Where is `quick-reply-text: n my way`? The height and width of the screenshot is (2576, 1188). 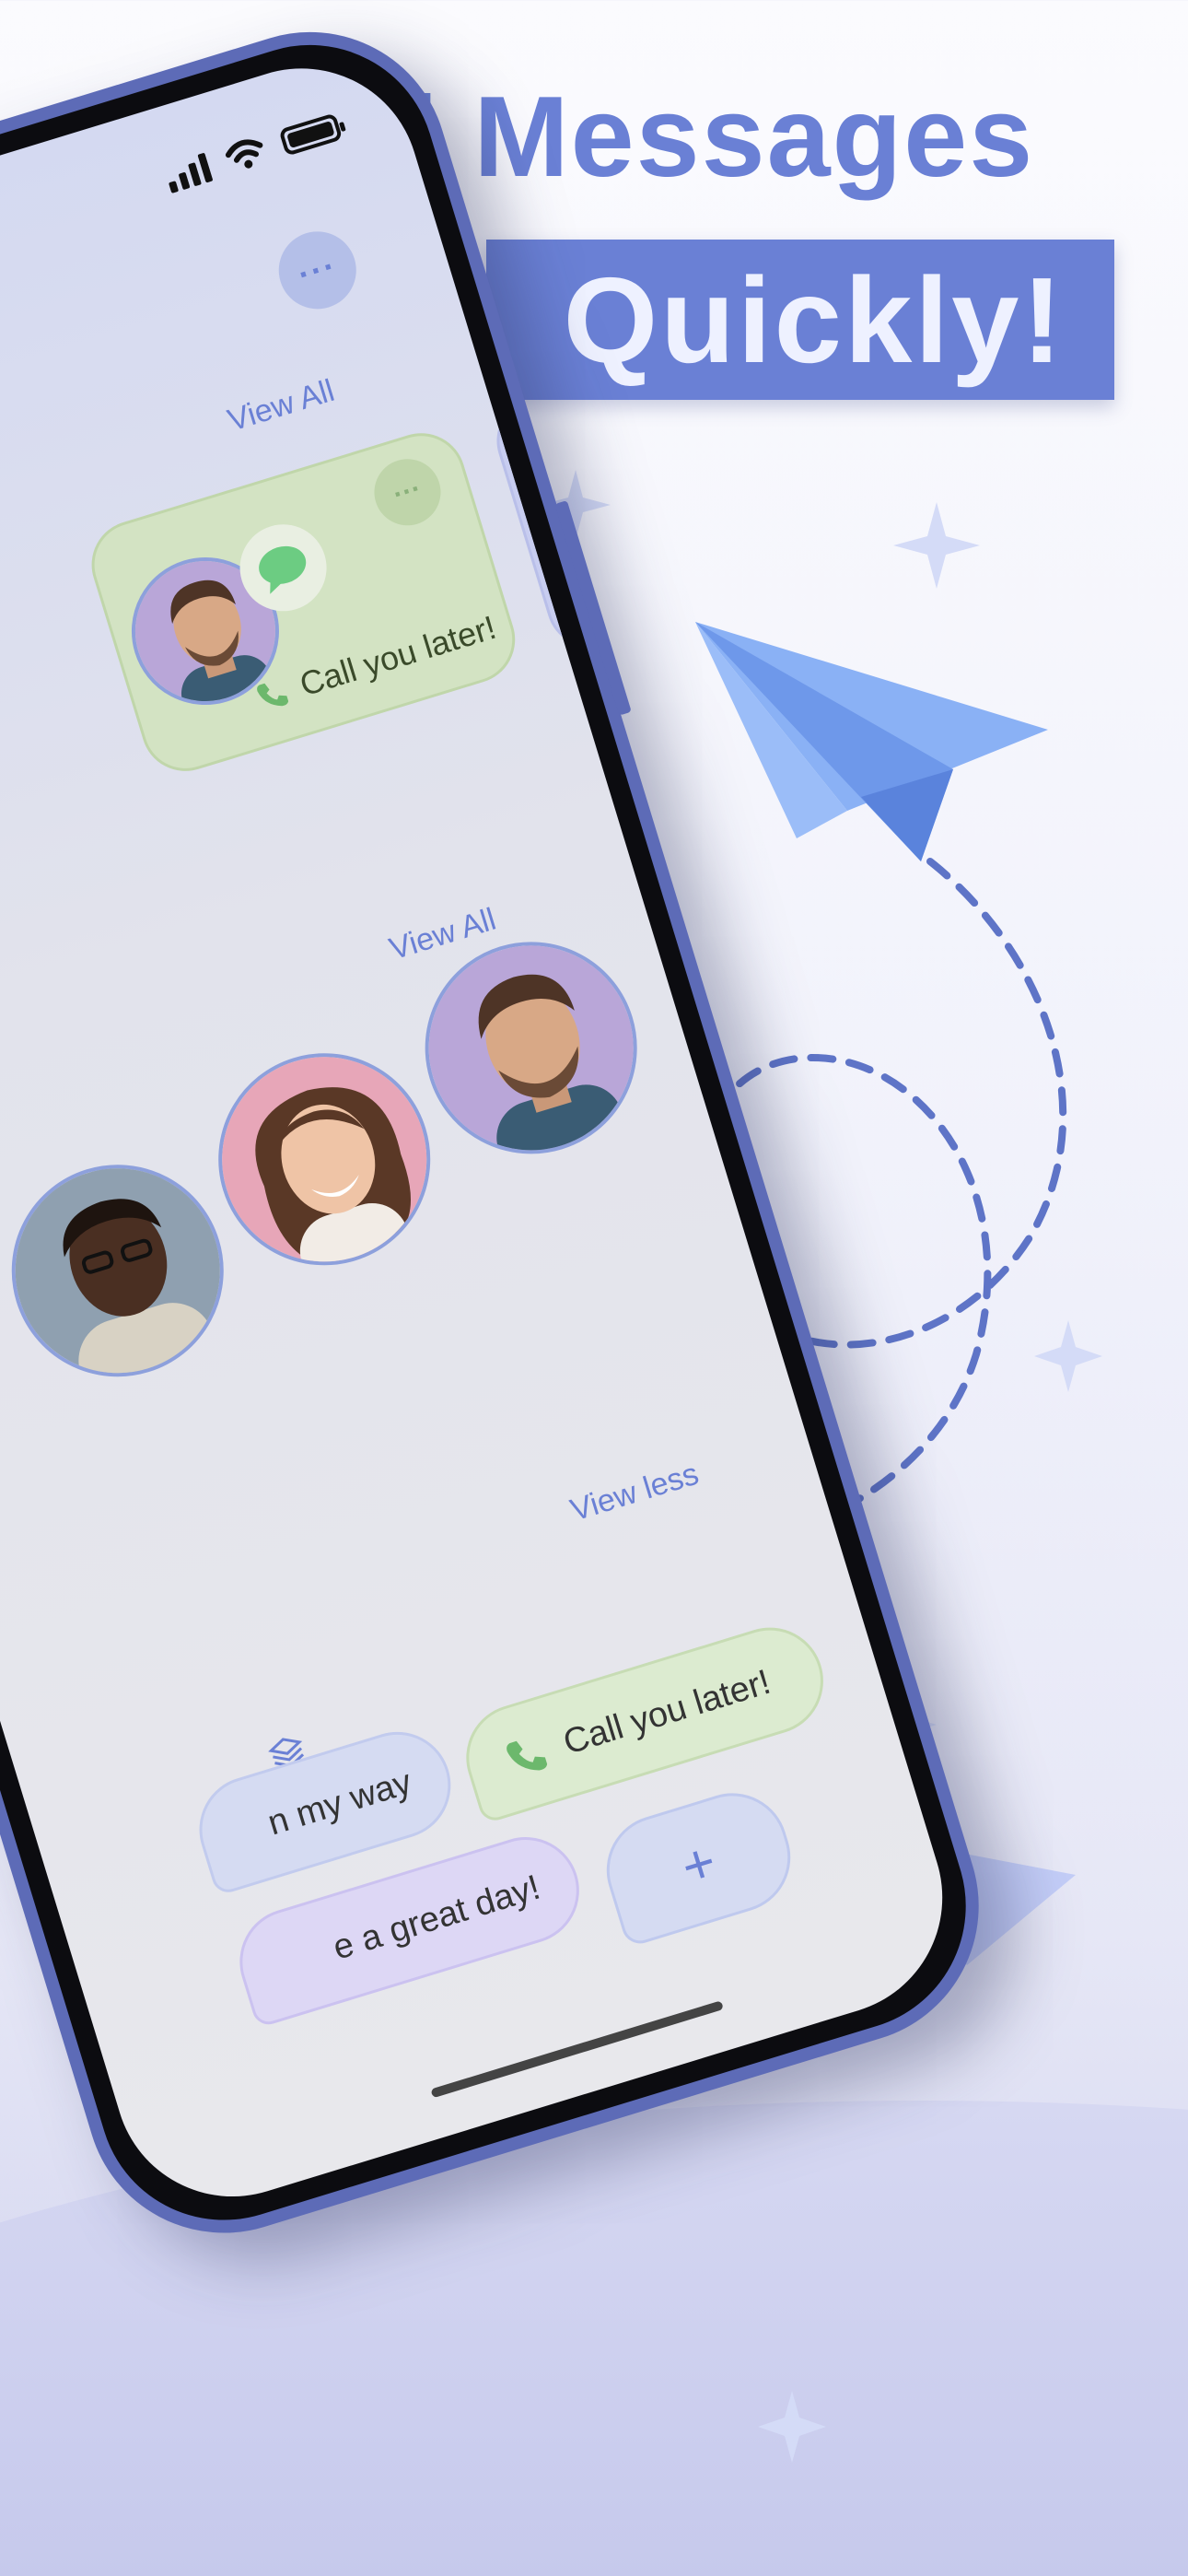 quick-reply-text: n my way is located at coordinates (339, 1802).